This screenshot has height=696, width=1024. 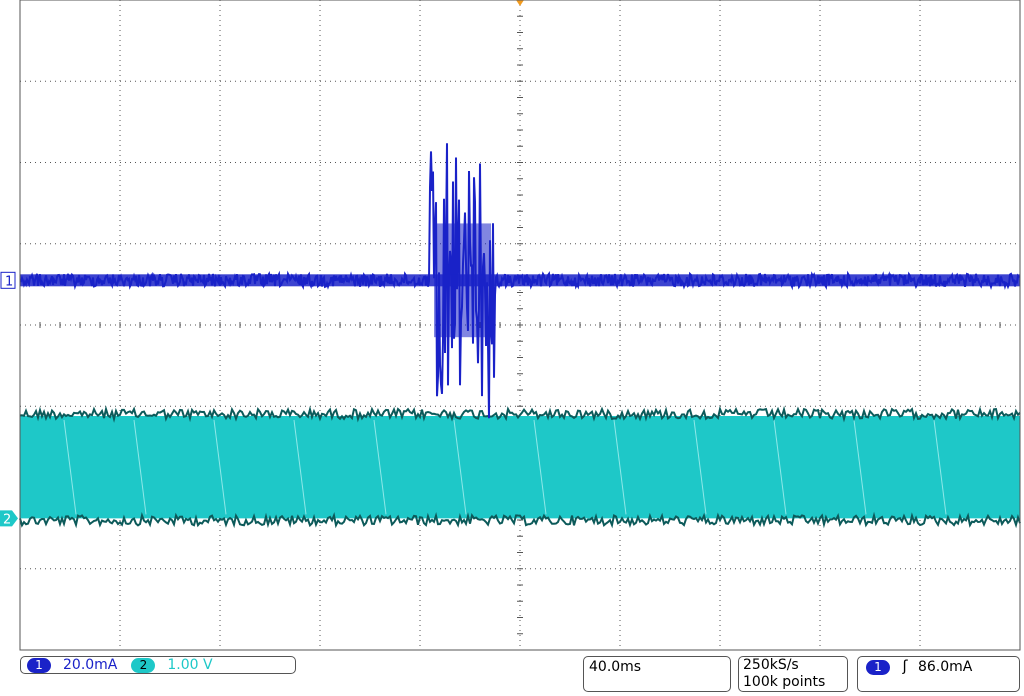 What do you see at coordinates (657, 674) in the screenshot?
I see `timebase-box: 40.0ms` at bounding box center [657, 674].